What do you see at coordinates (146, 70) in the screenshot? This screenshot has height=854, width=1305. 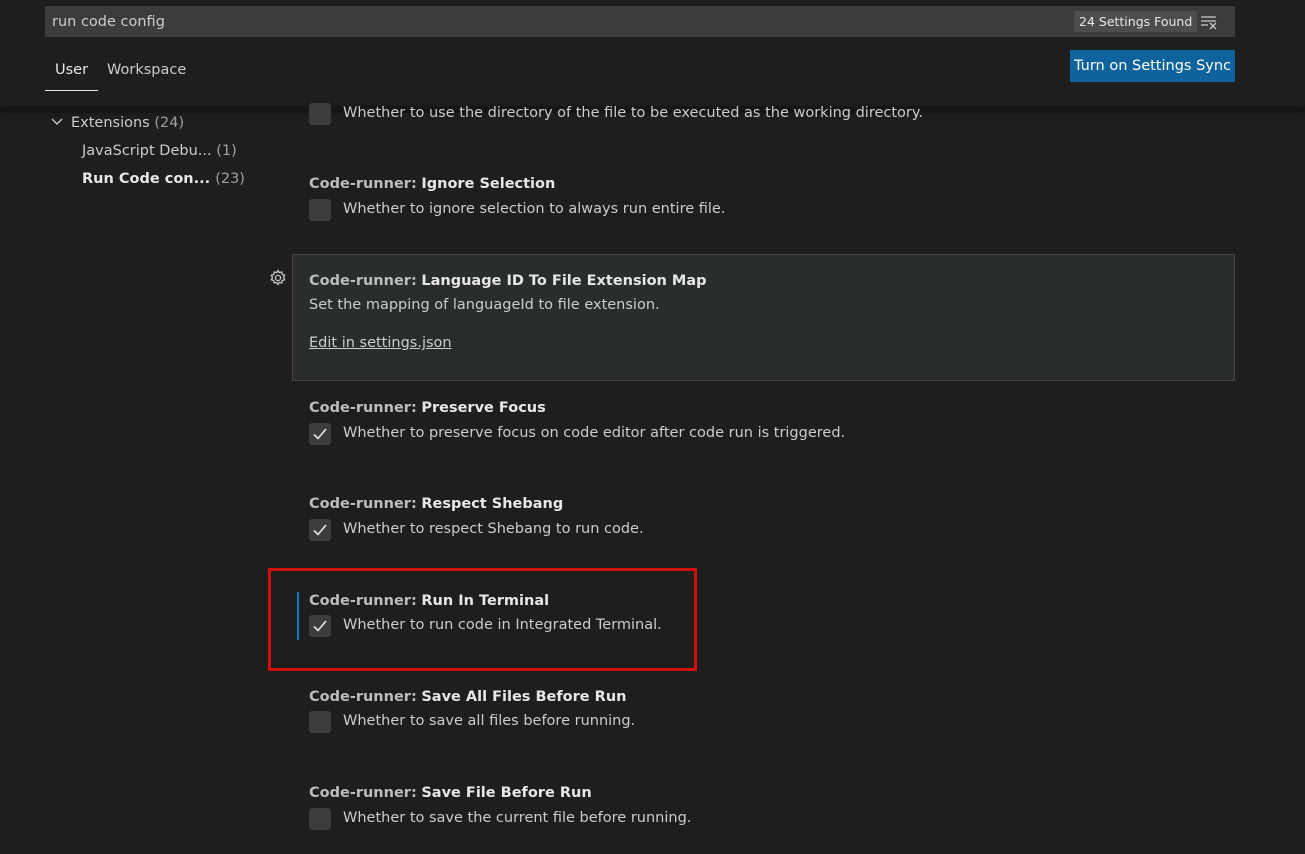 I see `tab-workspace: Workspace` at bounding box center [146, 70].